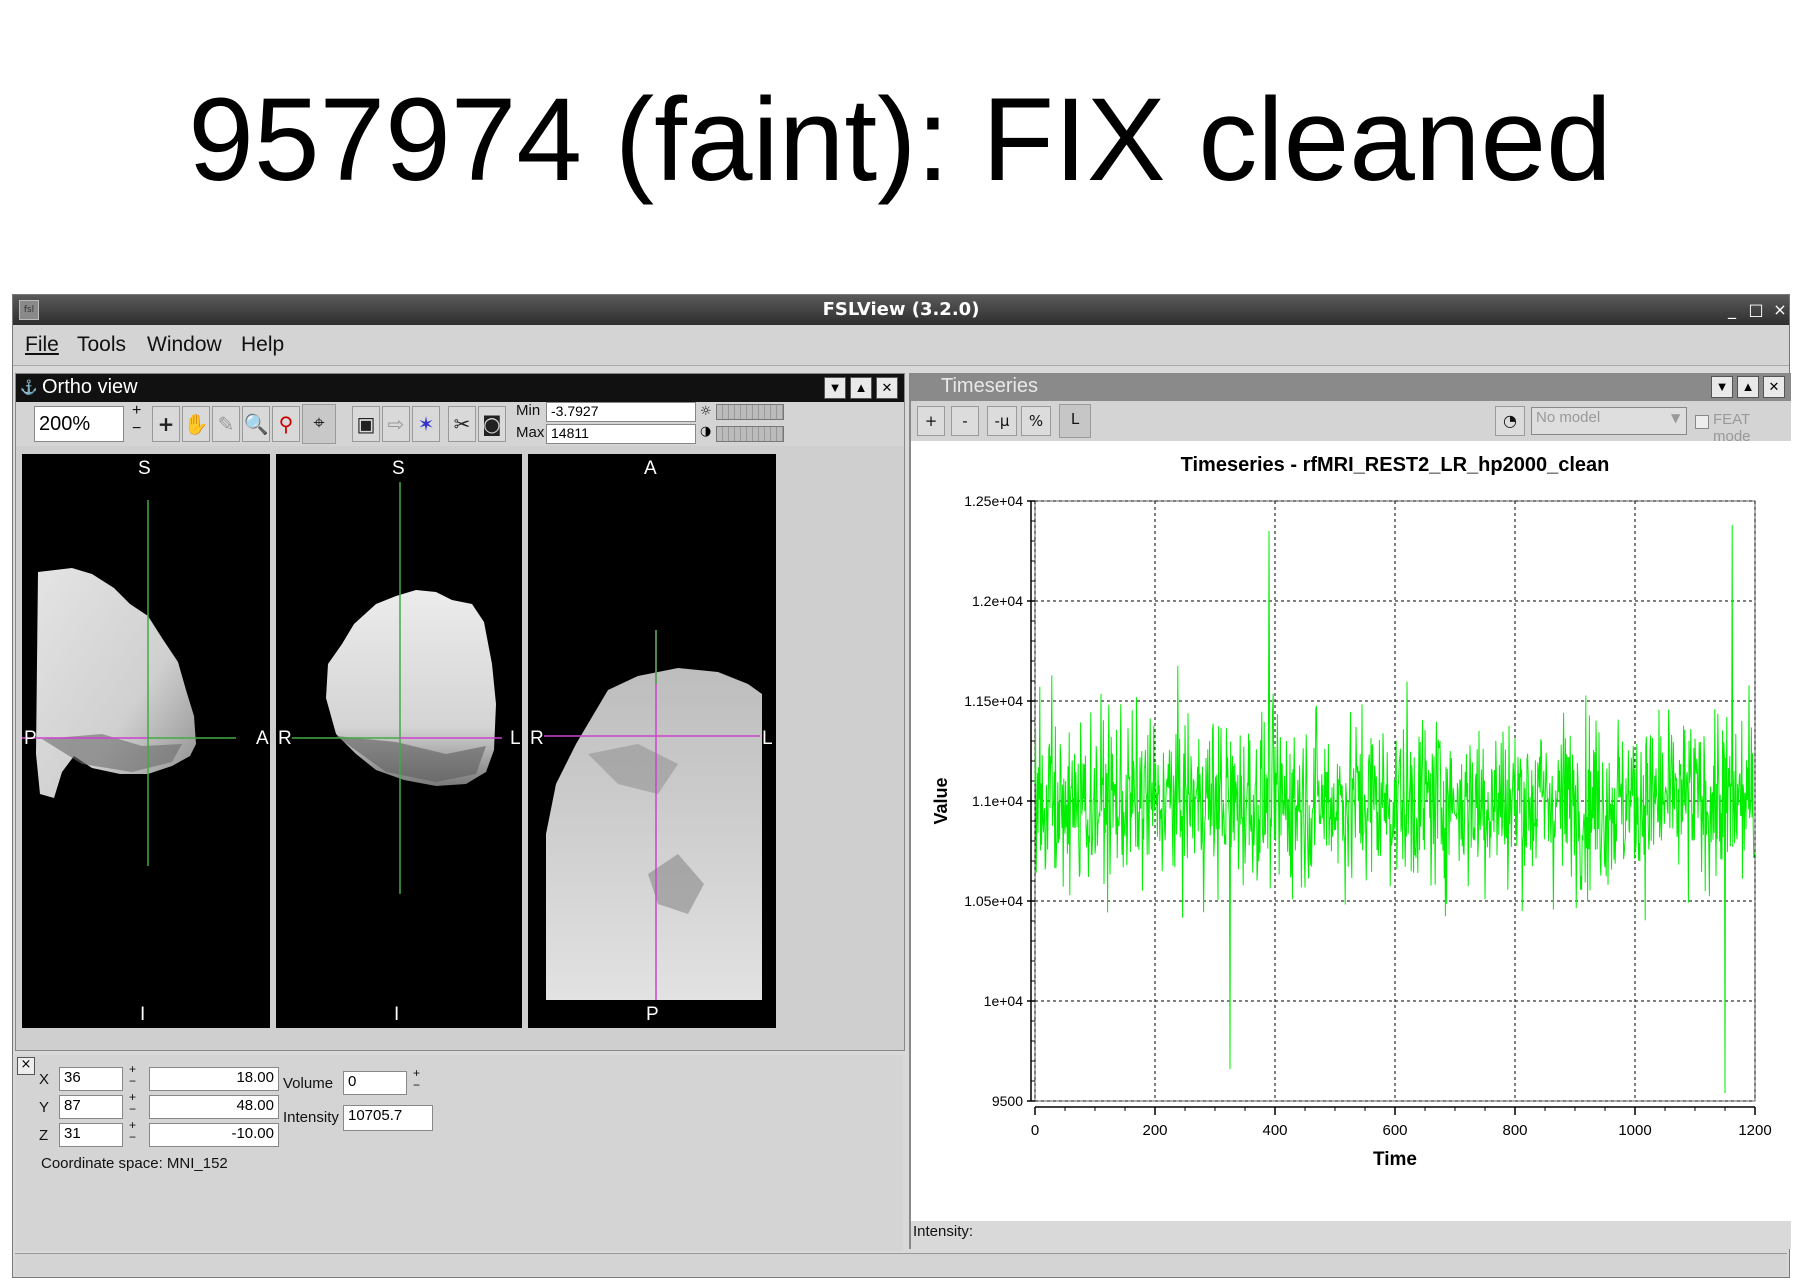 This screenshot has width=1800, height=1283. What do you see at coordinates (366, 424) in the screenshot?
I see `movie-icon: ▣` at bounding box center [366, 424].